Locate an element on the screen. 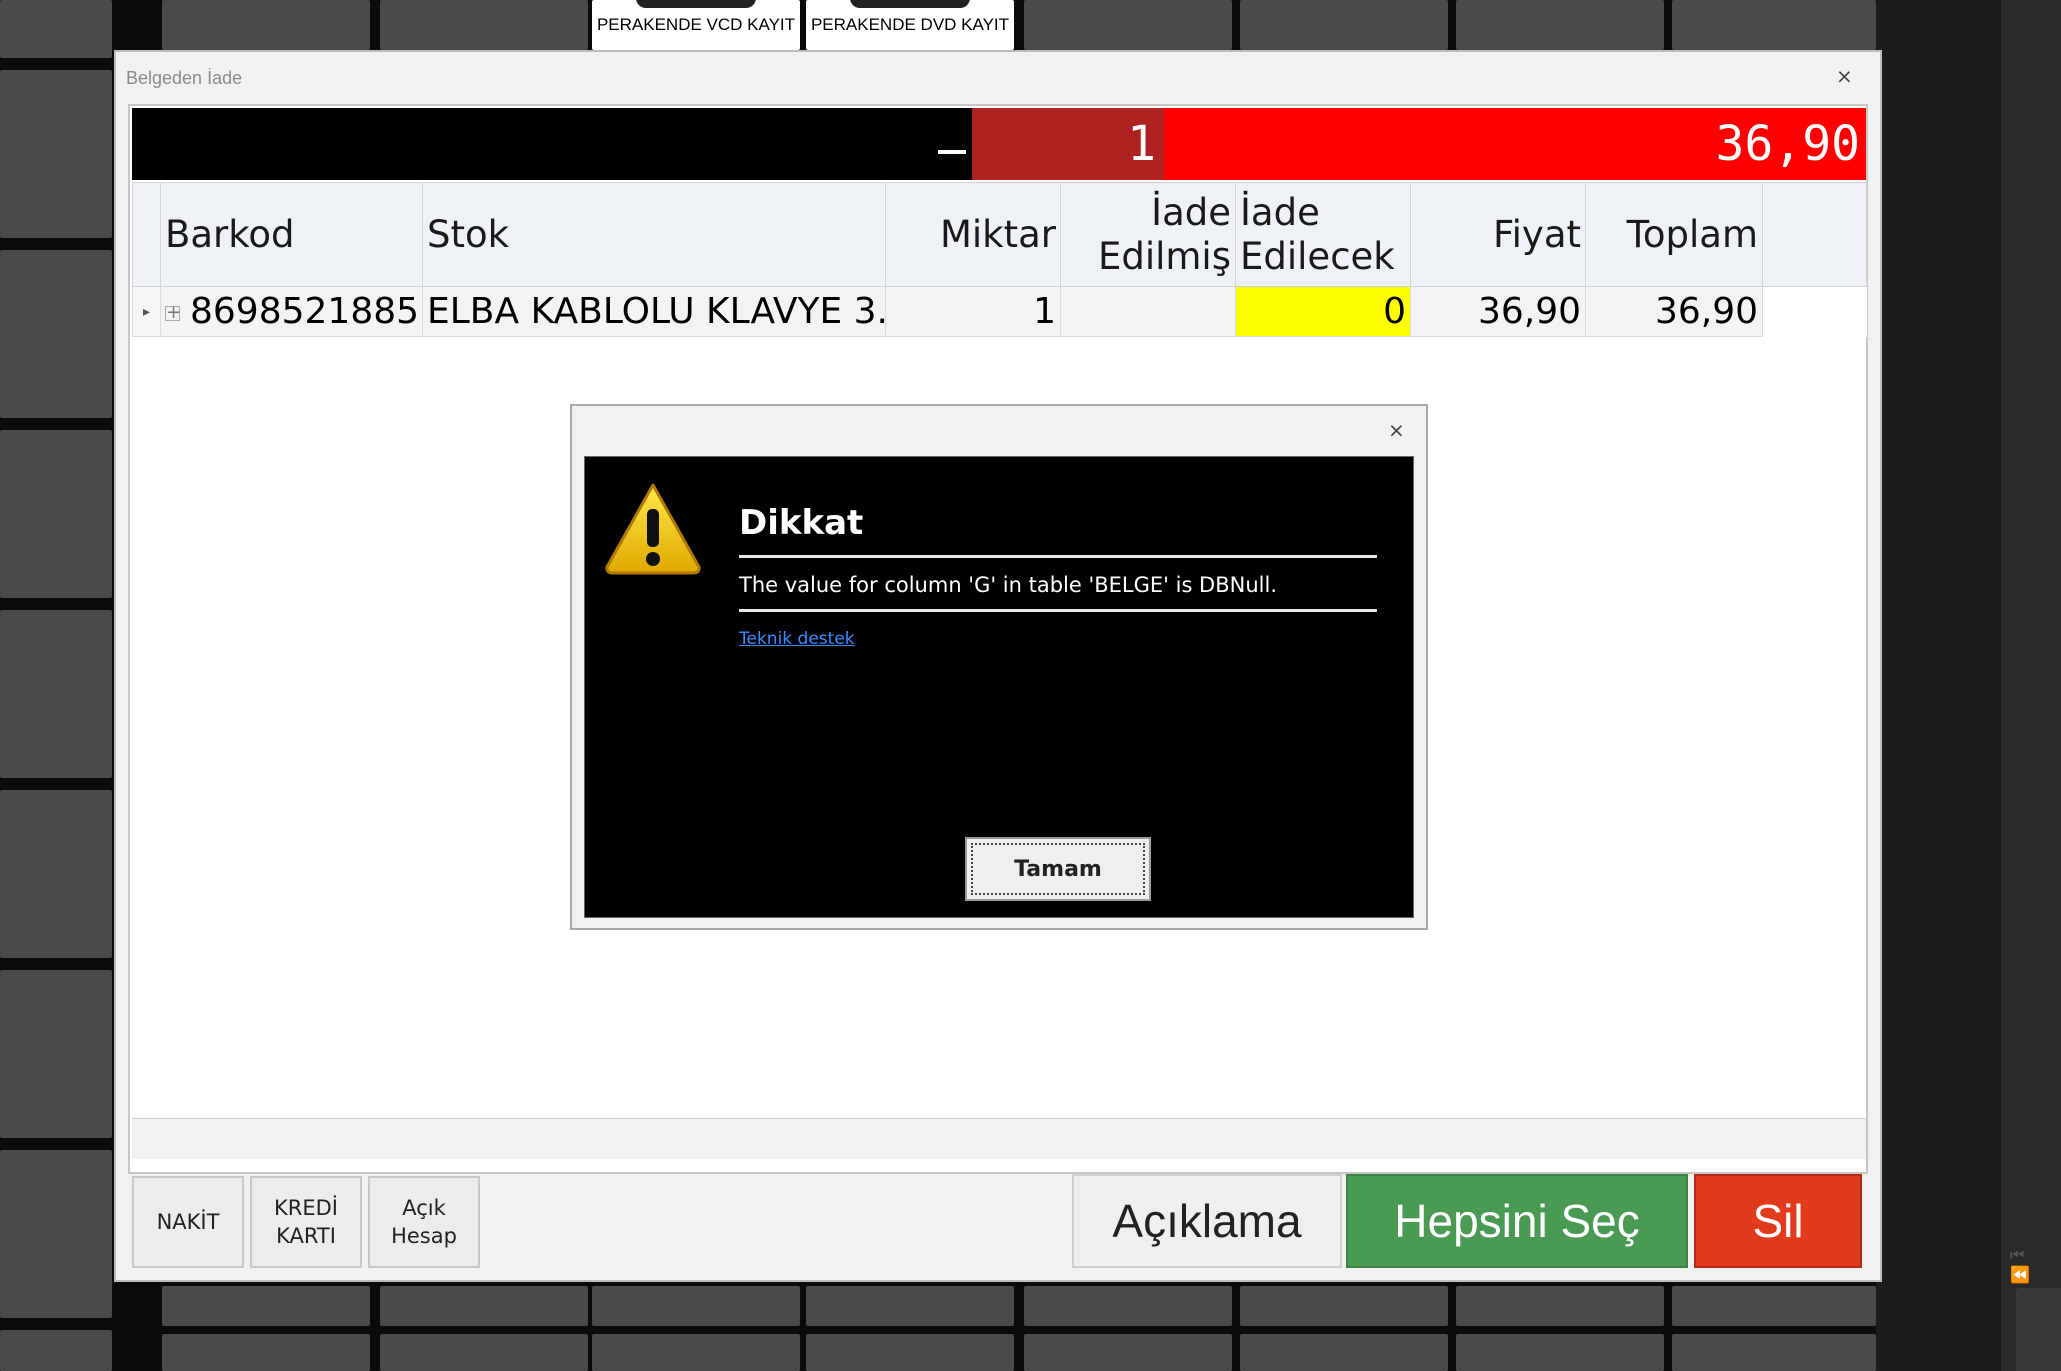 The width and height of the screenshot is (2061, 1371). iade-edilecek-label: İade Edilecek is located at coordinates (1317, 234).